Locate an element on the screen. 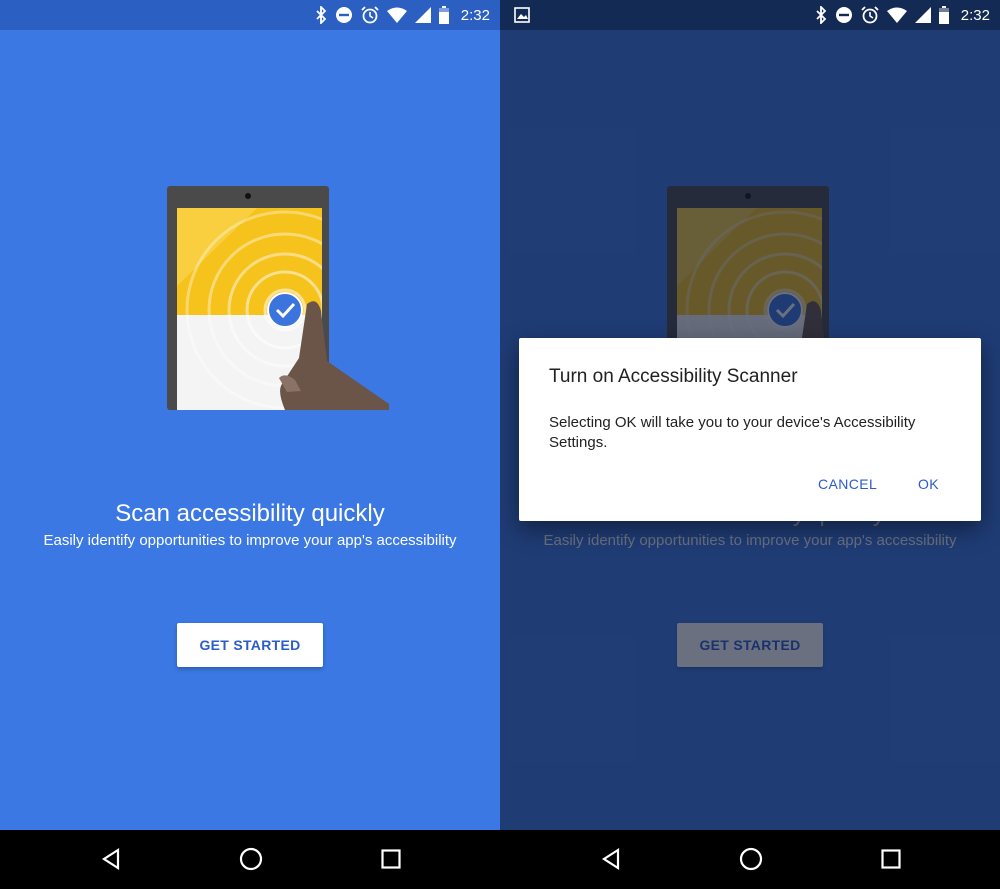 This screenshot has width=1000, height=889. ok-button: OK is located at coordinates (928, 484).